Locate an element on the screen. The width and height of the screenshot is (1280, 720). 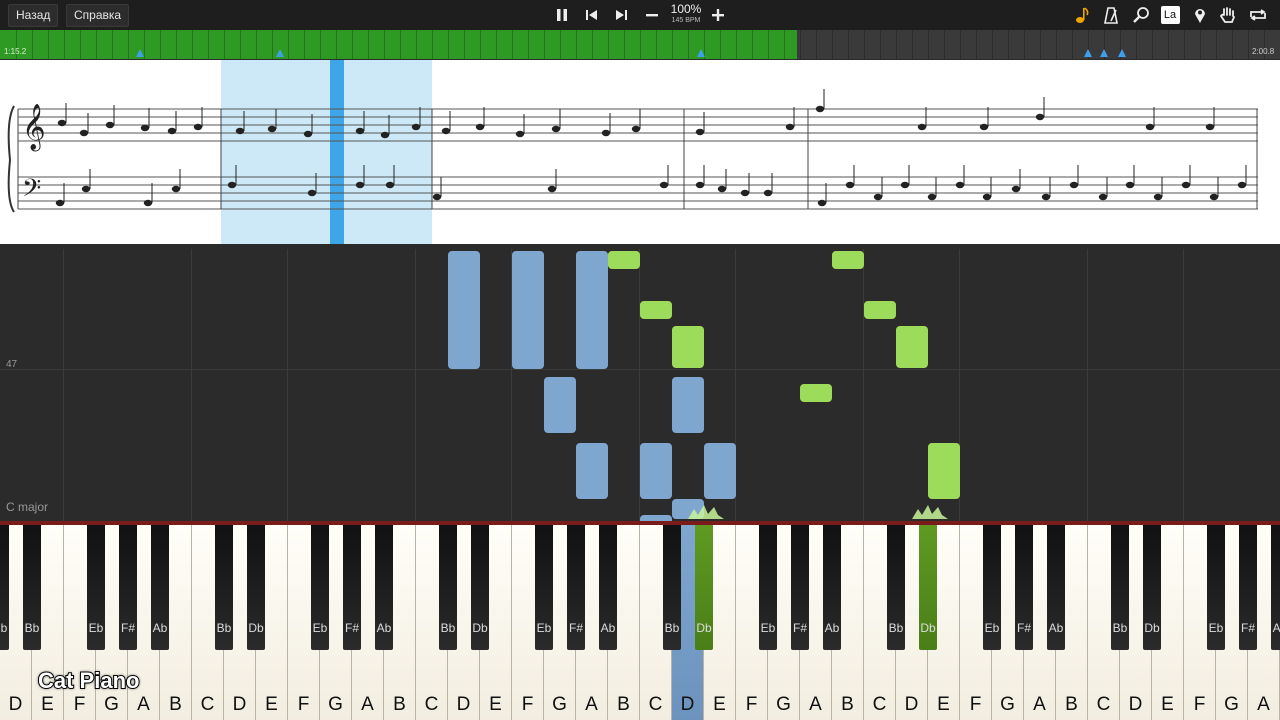
note-icon is located at coordinates (1082, 15).